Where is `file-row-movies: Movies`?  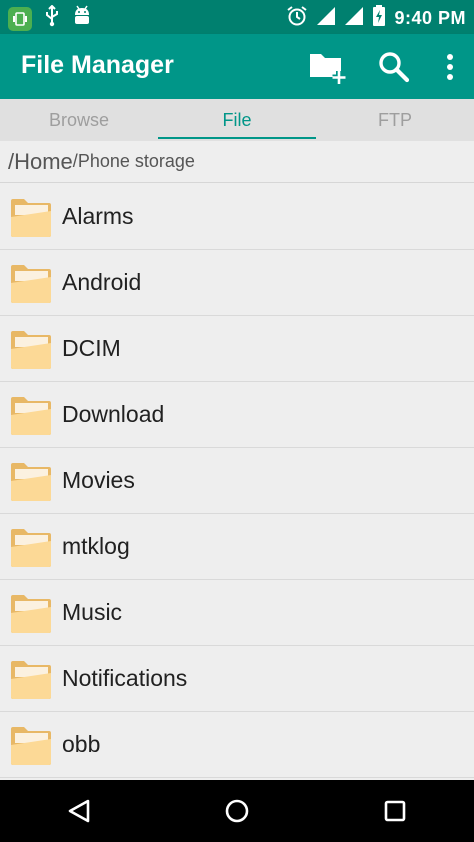
file-row-movies: Movies is located at coordinates (237, 481).